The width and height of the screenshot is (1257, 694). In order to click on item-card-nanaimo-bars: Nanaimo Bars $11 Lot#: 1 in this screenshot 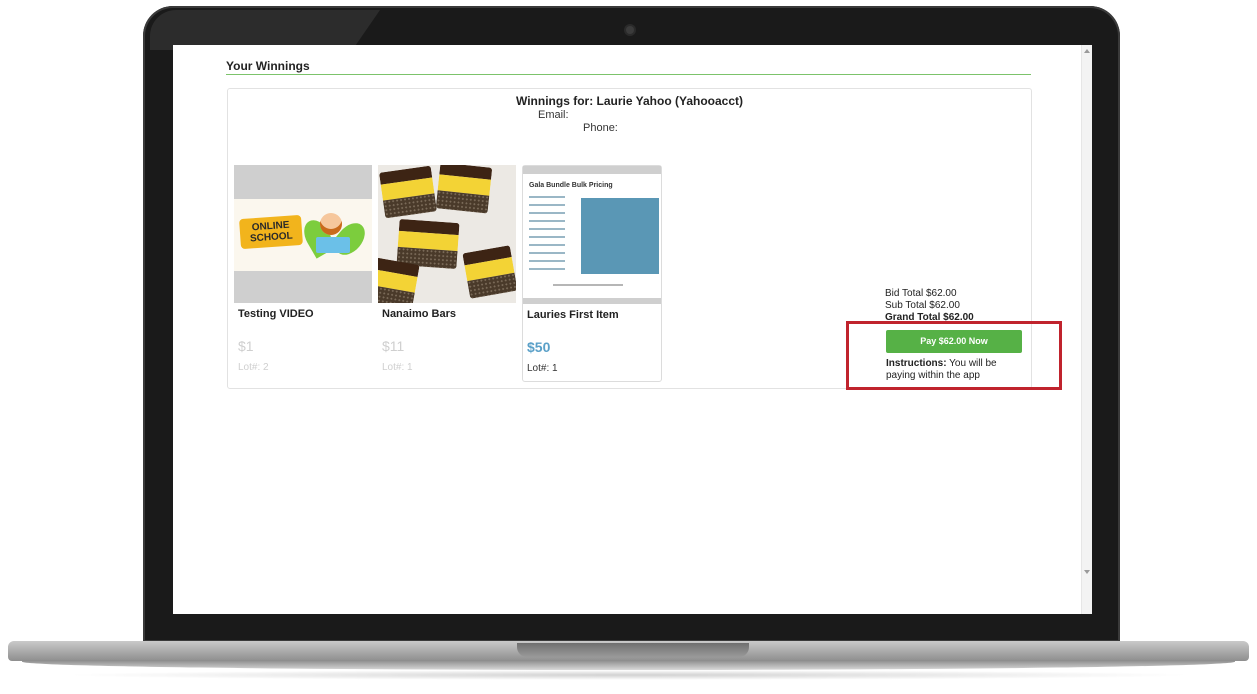, I will do `click(447, 272)`.